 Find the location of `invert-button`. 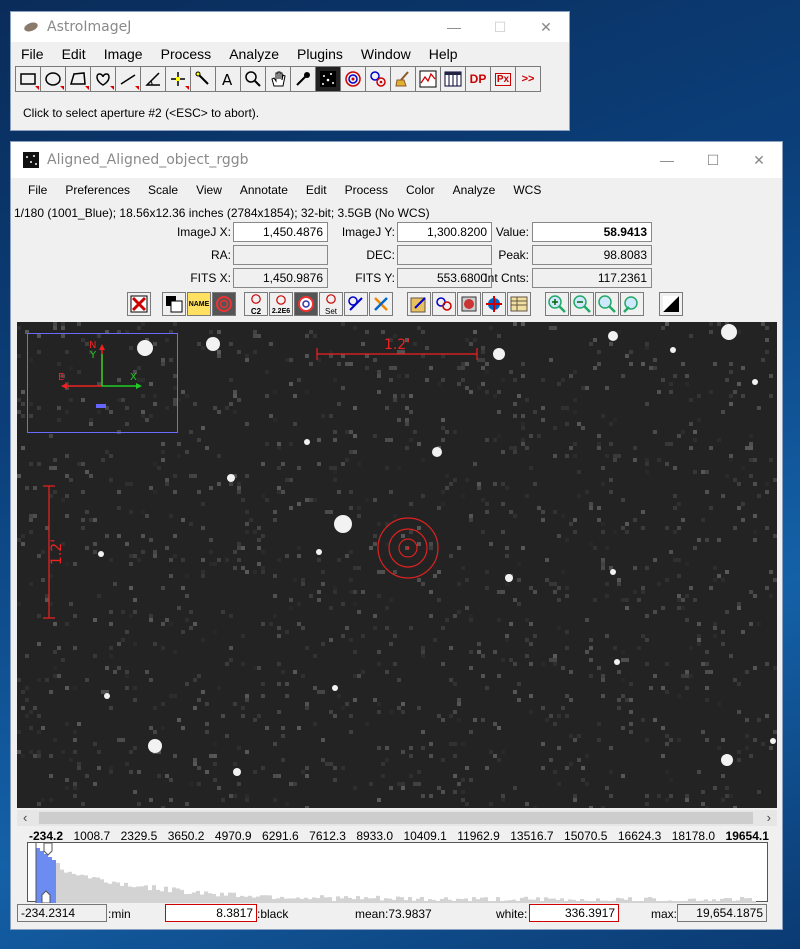

invert-button is located at coordinates (174, 304).